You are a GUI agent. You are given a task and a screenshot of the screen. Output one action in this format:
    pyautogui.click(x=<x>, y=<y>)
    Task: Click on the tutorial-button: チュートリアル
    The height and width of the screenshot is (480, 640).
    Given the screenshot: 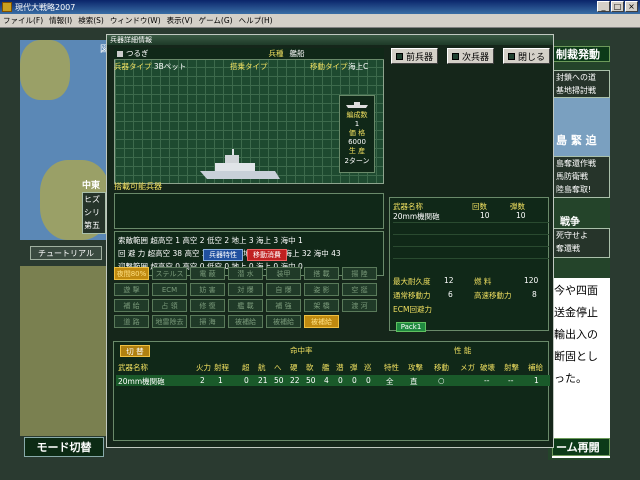 What is the action you would take?
    pyautogui.click(x=66, y=253)
    